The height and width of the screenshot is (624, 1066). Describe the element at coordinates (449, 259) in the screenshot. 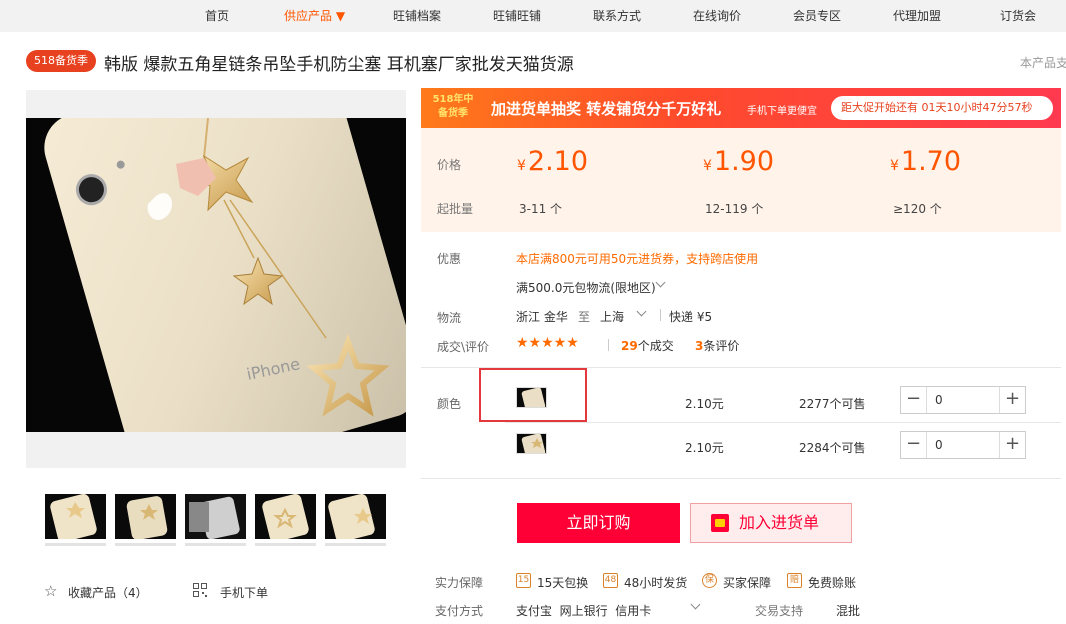

I see `discount-label: 优惠` at that location.